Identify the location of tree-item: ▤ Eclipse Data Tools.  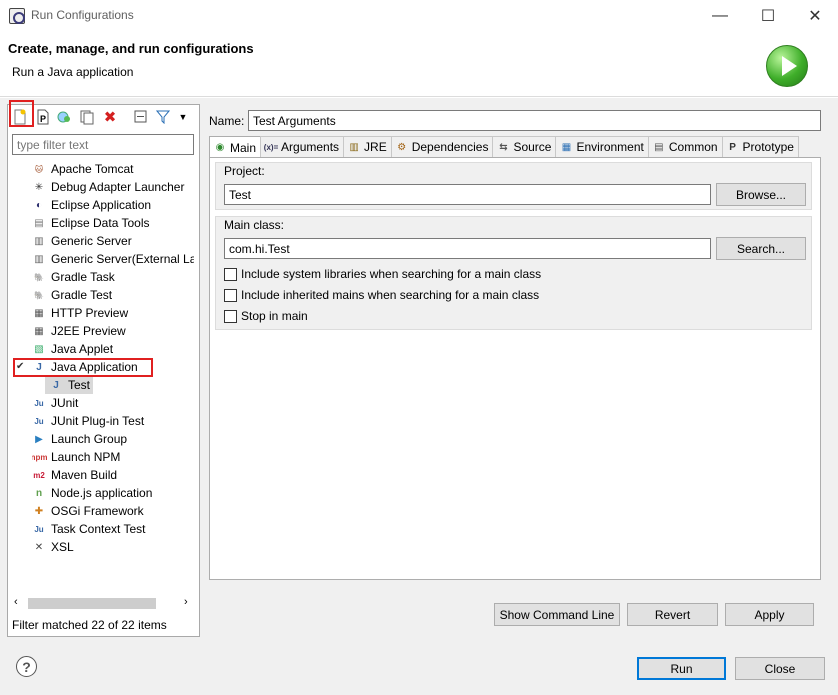
(113, 223).